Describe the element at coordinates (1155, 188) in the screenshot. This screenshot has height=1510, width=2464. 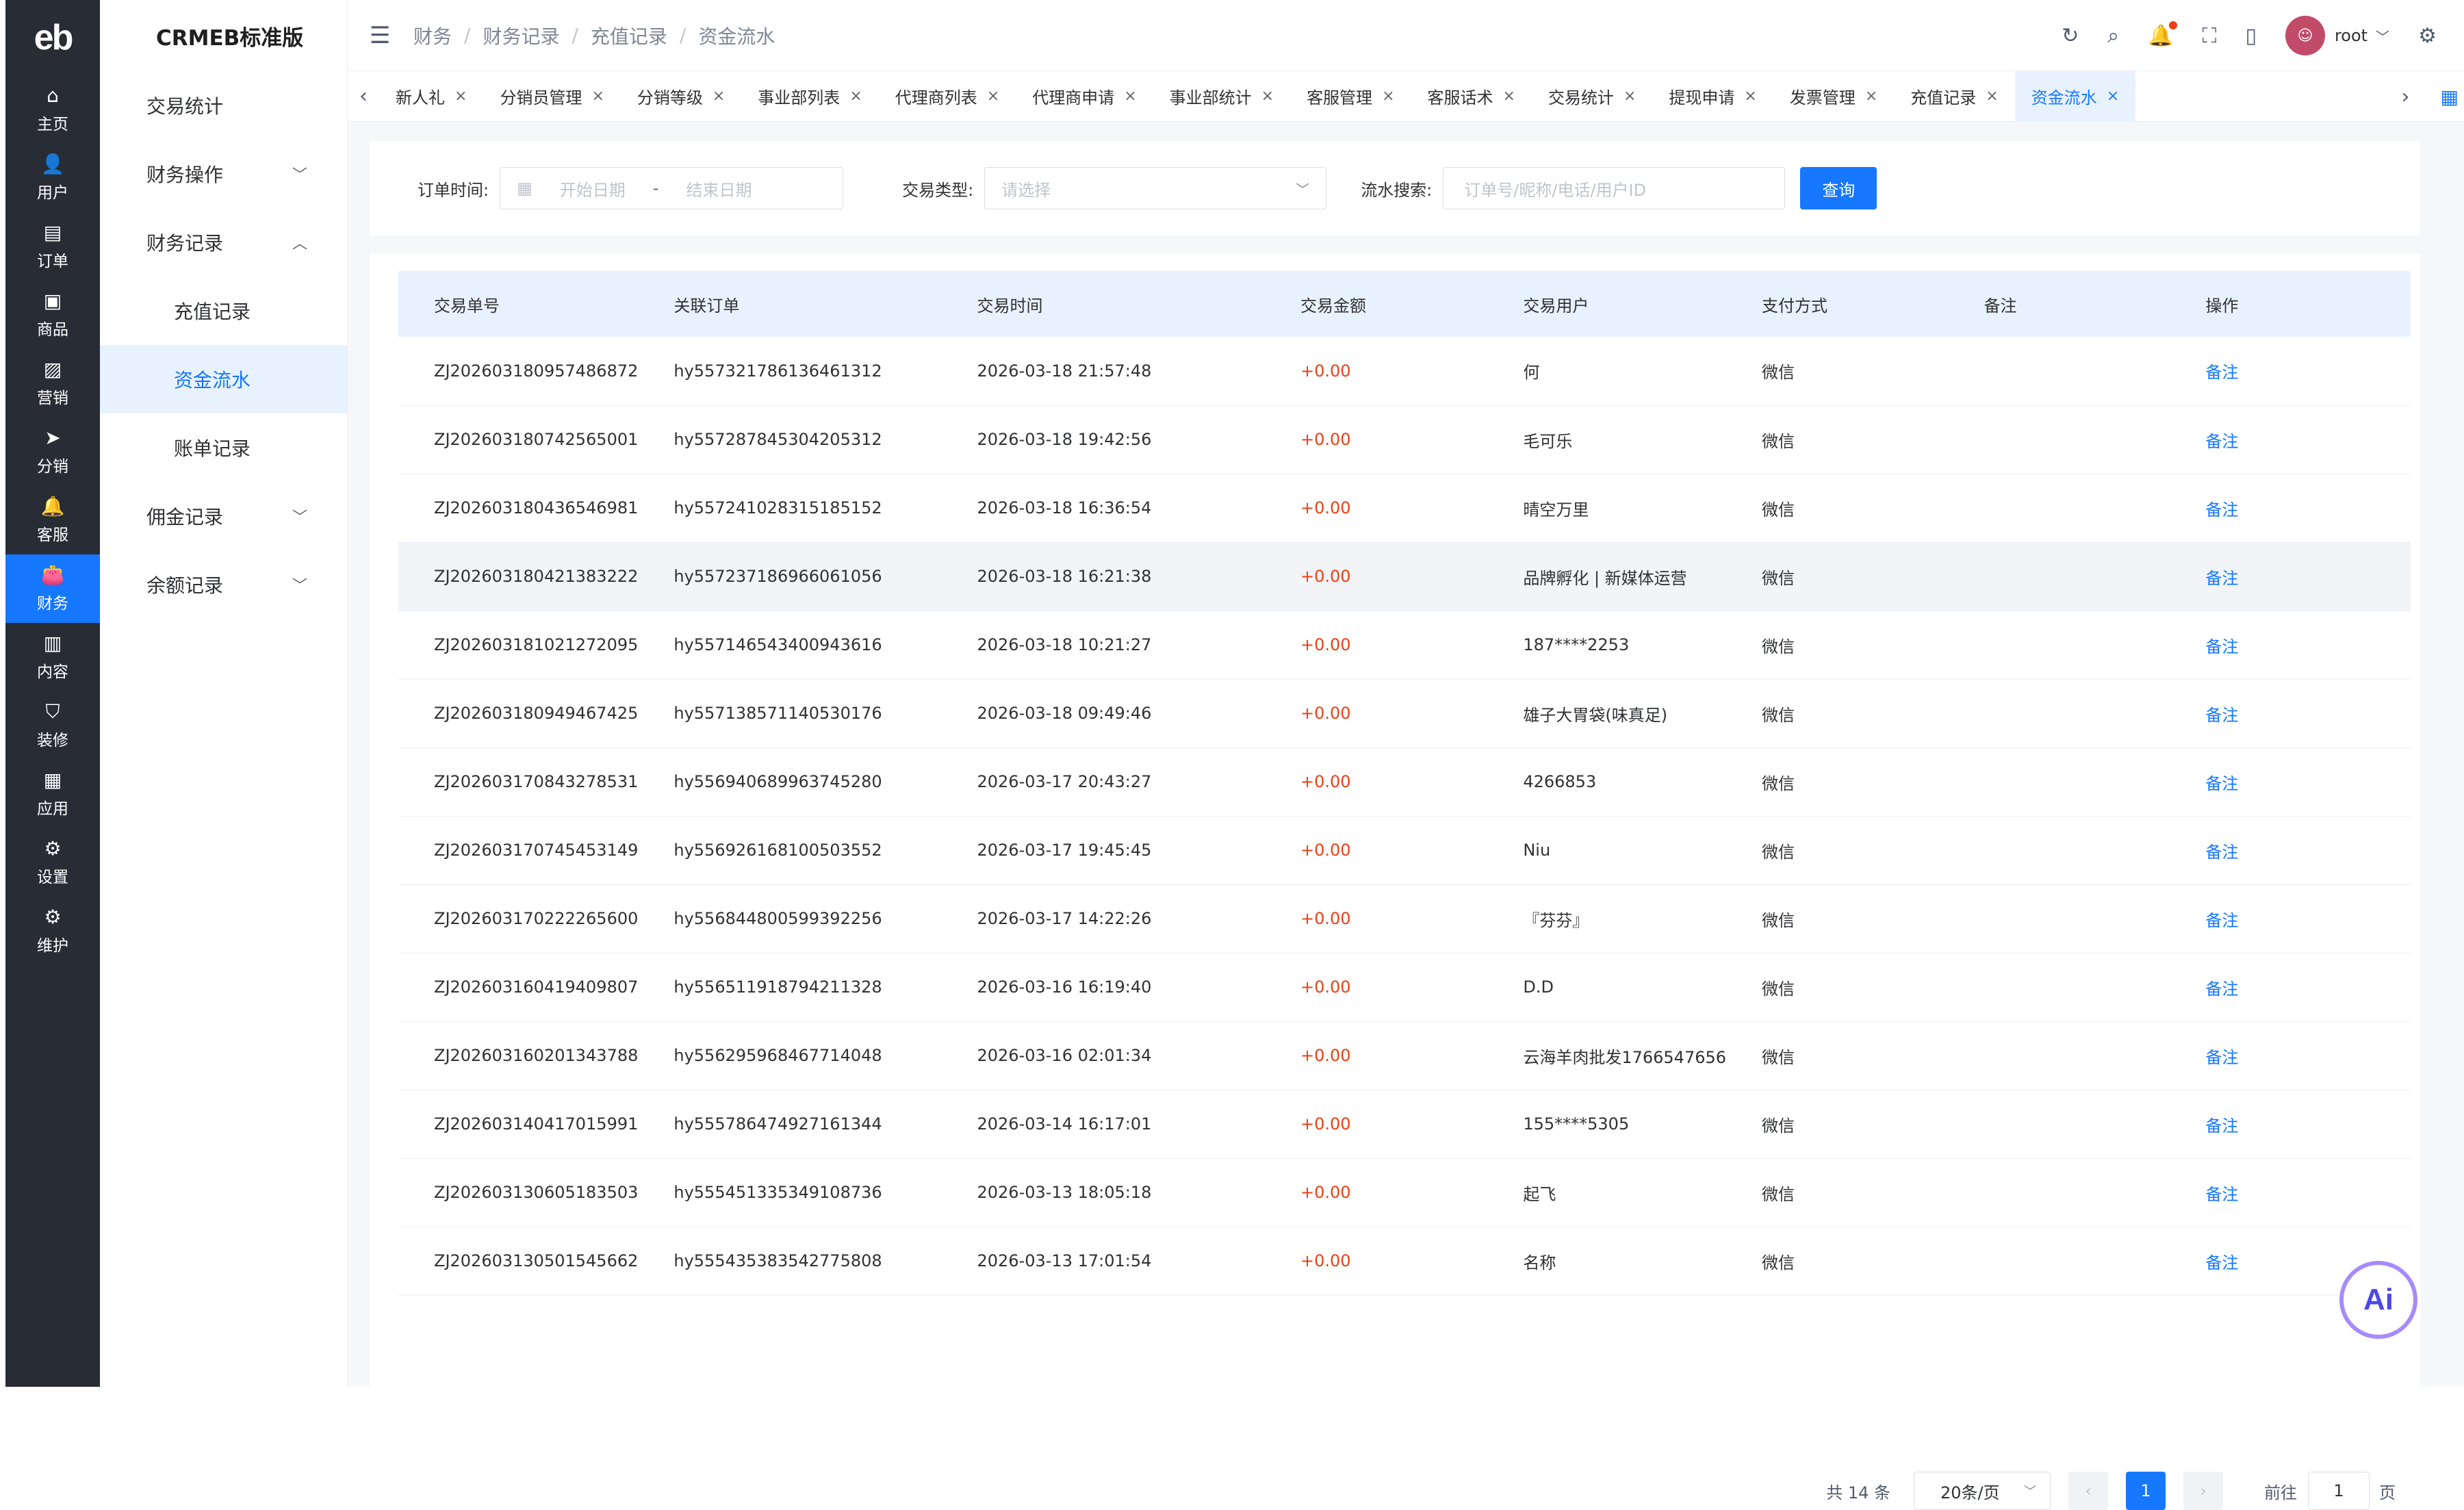
I see `trade-type-select: 请选择 ﹀` at that location.